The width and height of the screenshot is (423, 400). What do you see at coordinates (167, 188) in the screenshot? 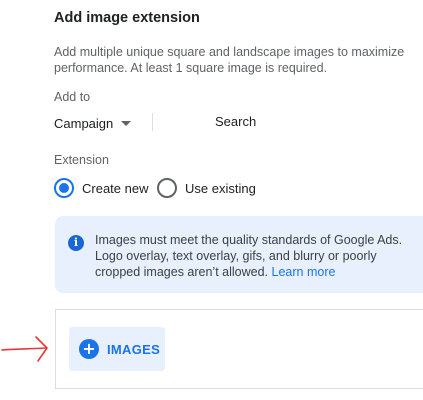
I see `radio-unchecked-icon` at bounding box center [167, 188].